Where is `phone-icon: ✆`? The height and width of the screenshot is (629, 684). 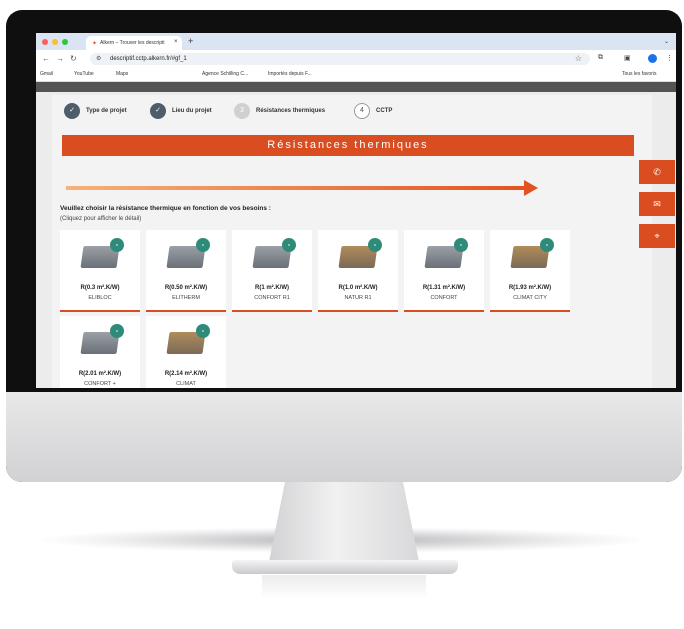
phone-icon: ✆ is located at coordinates (657, 172).